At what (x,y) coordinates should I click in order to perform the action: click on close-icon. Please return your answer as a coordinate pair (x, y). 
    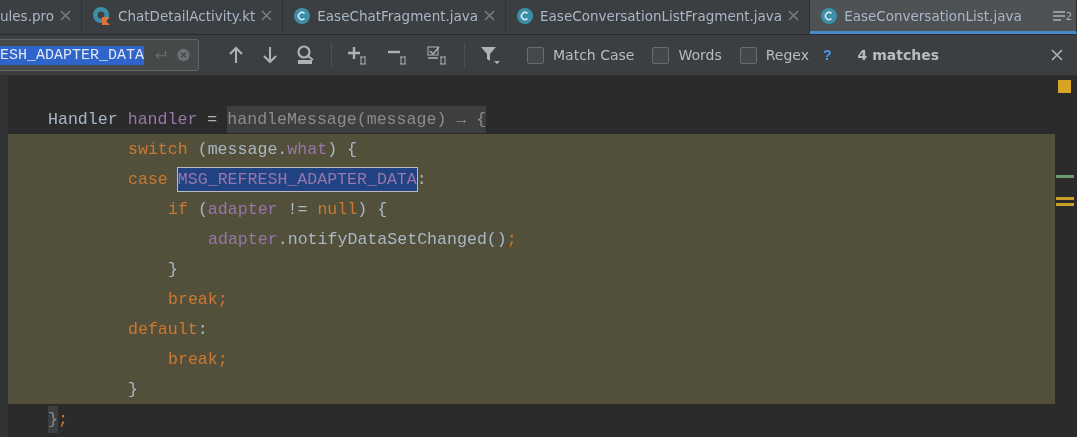
    Looking at the image, I should click on (1057, 55).